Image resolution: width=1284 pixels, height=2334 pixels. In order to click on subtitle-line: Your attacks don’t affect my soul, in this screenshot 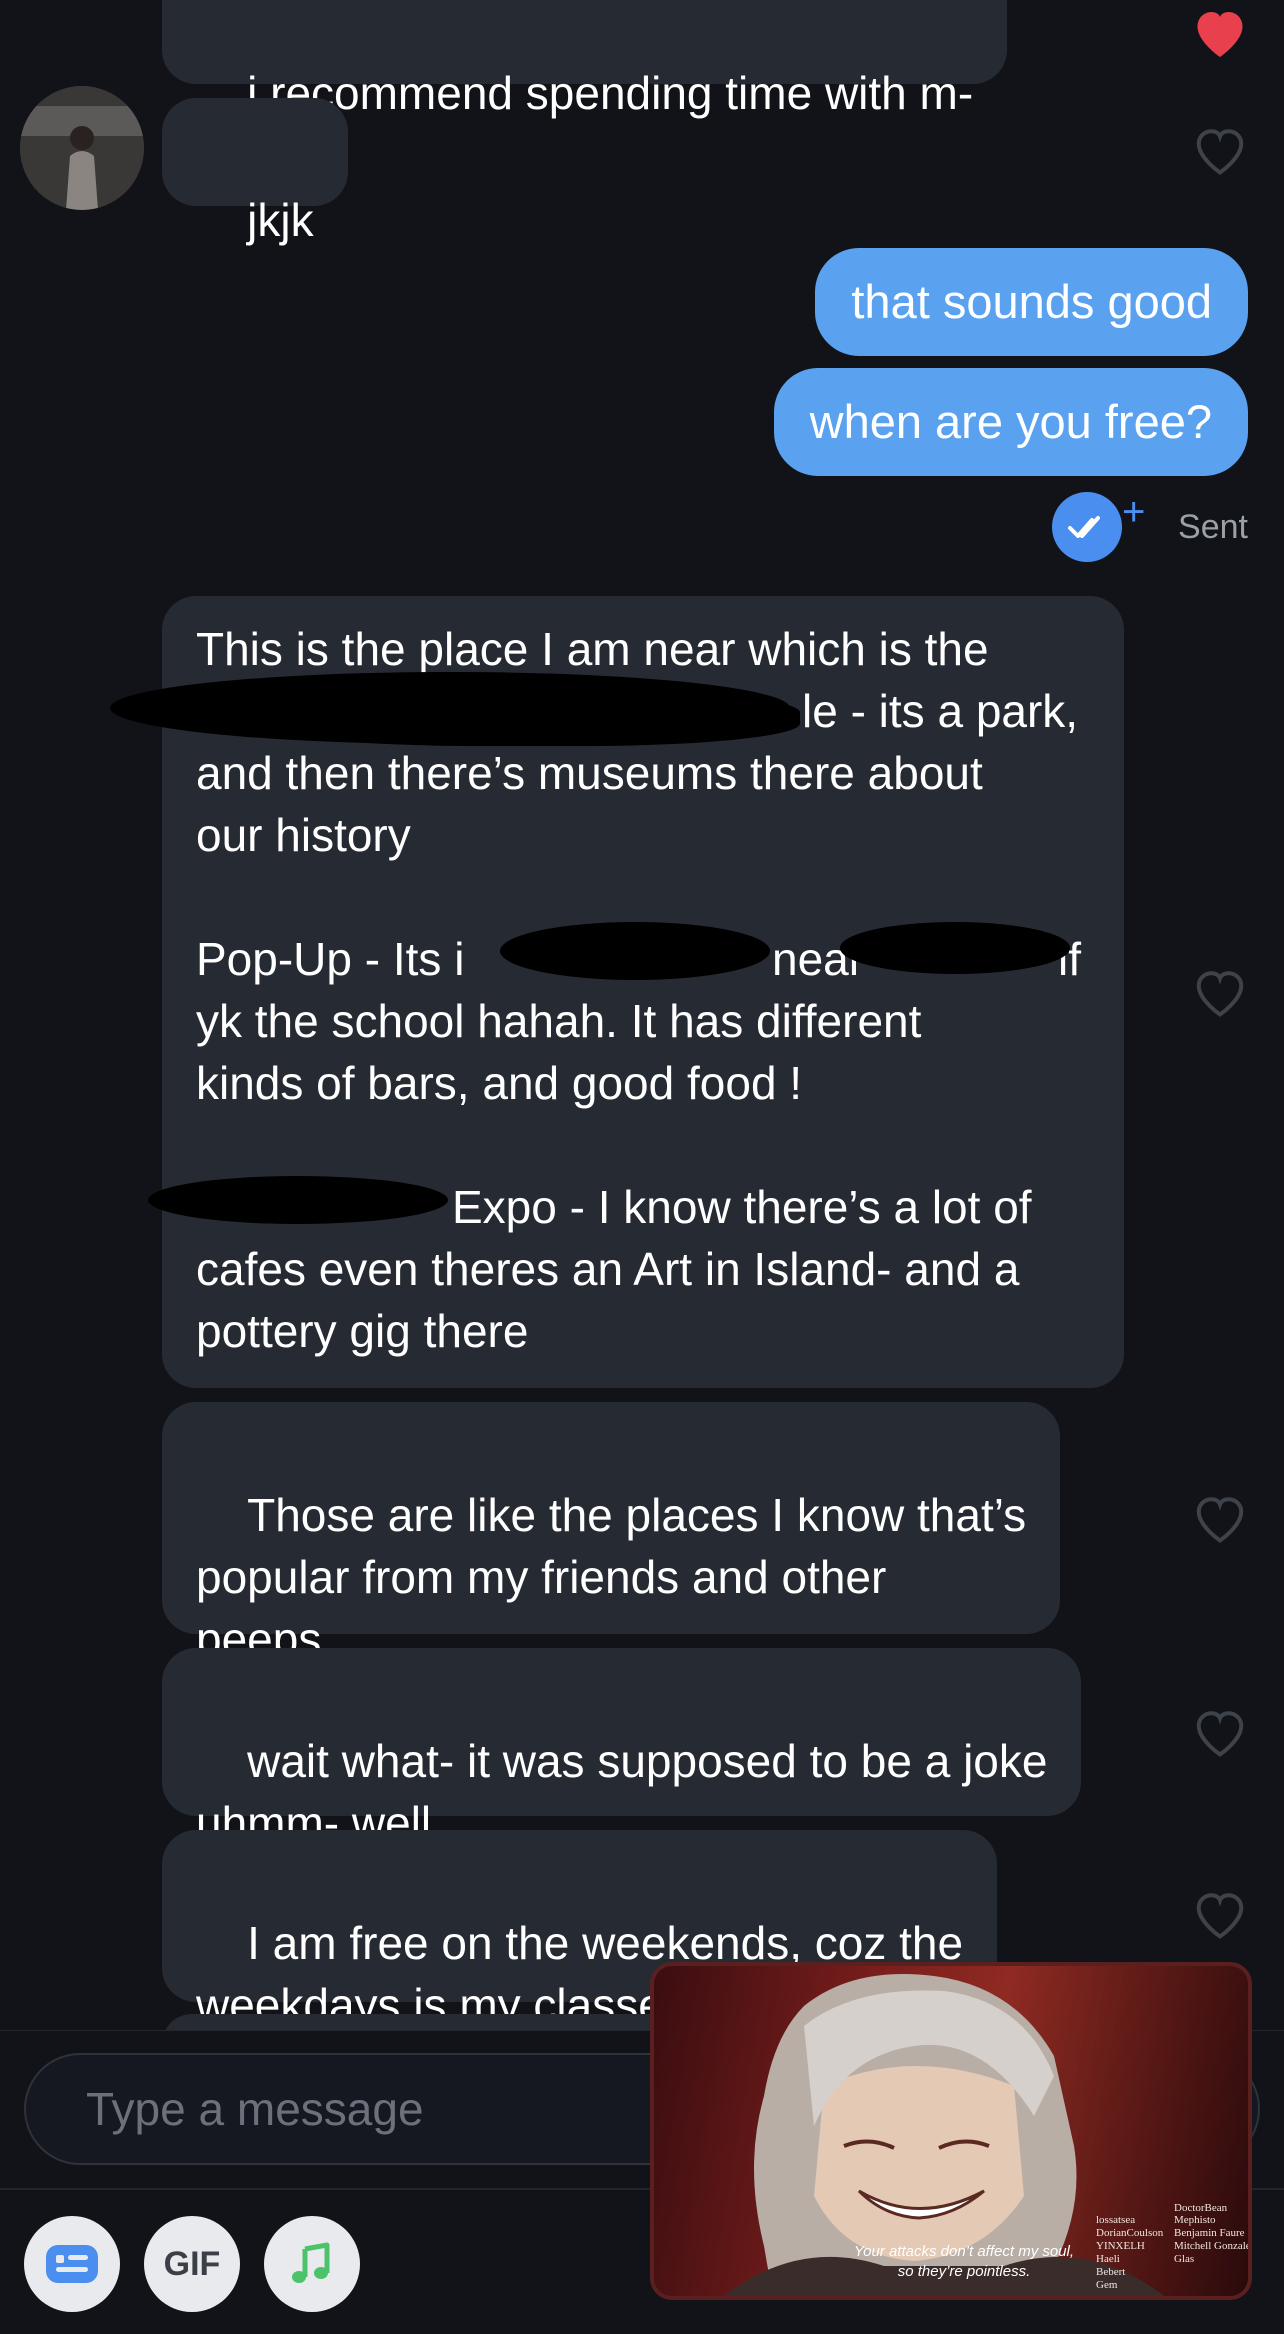, I will do `click(964, 2251)`.